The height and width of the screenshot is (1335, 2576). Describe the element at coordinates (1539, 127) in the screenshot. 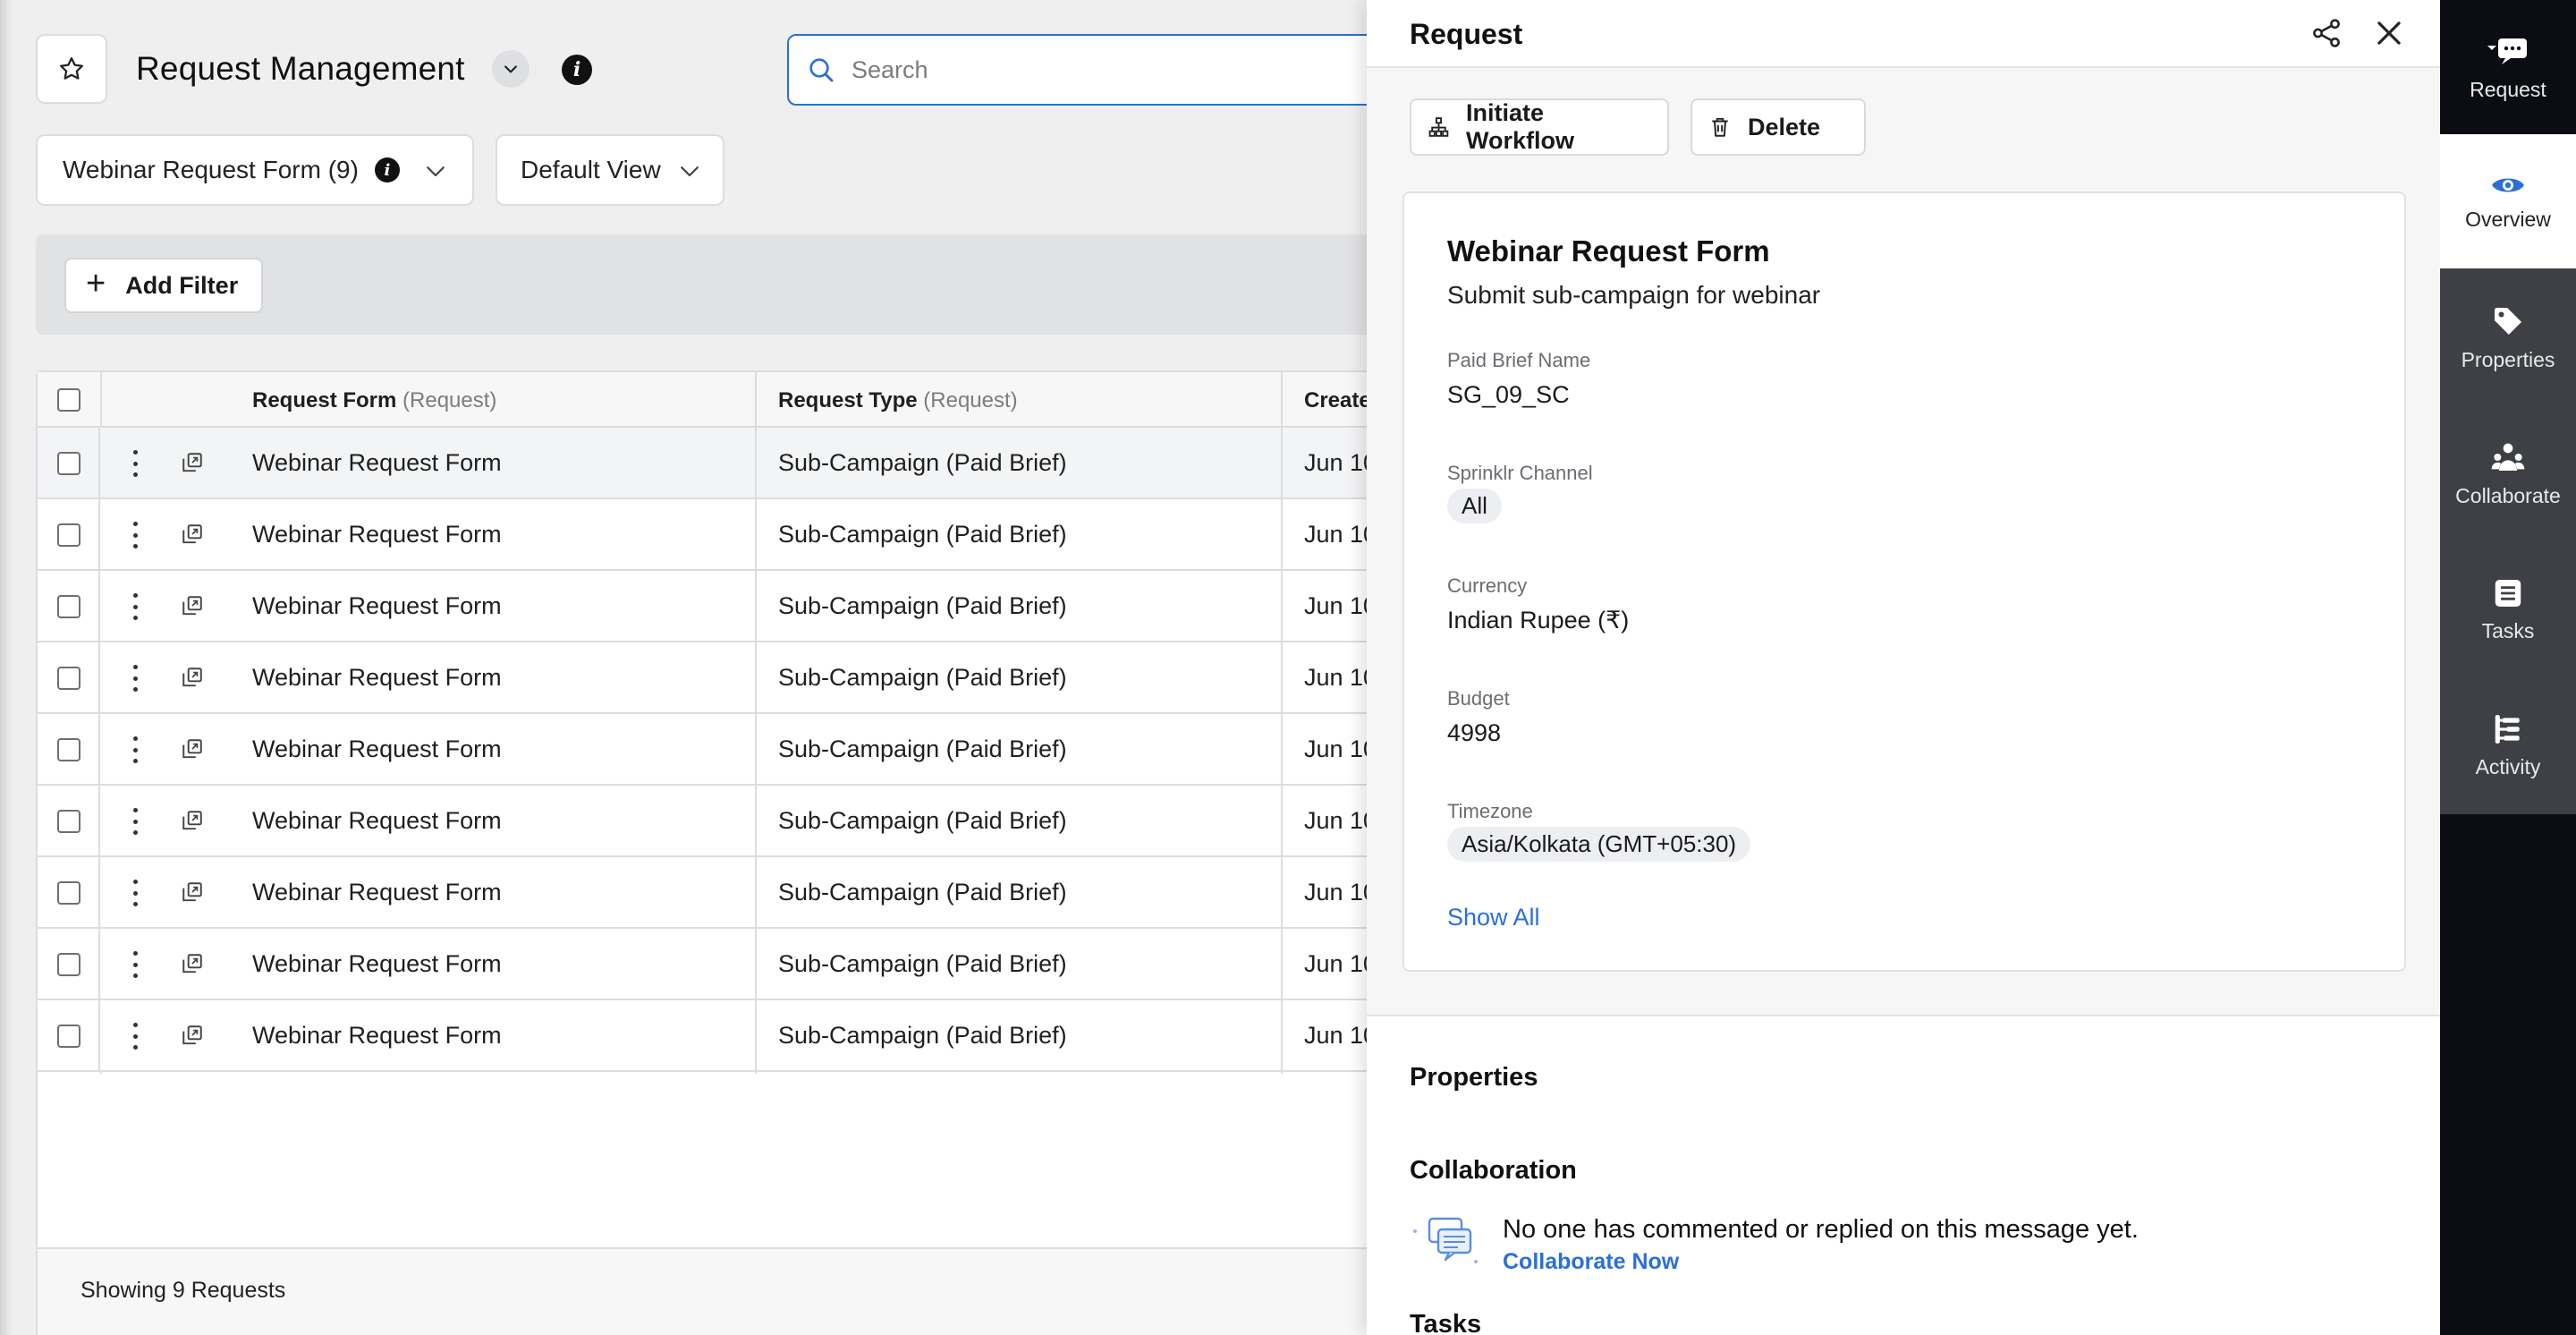

I see `initiate-workflow-button: Initiate Workflow` at that location.